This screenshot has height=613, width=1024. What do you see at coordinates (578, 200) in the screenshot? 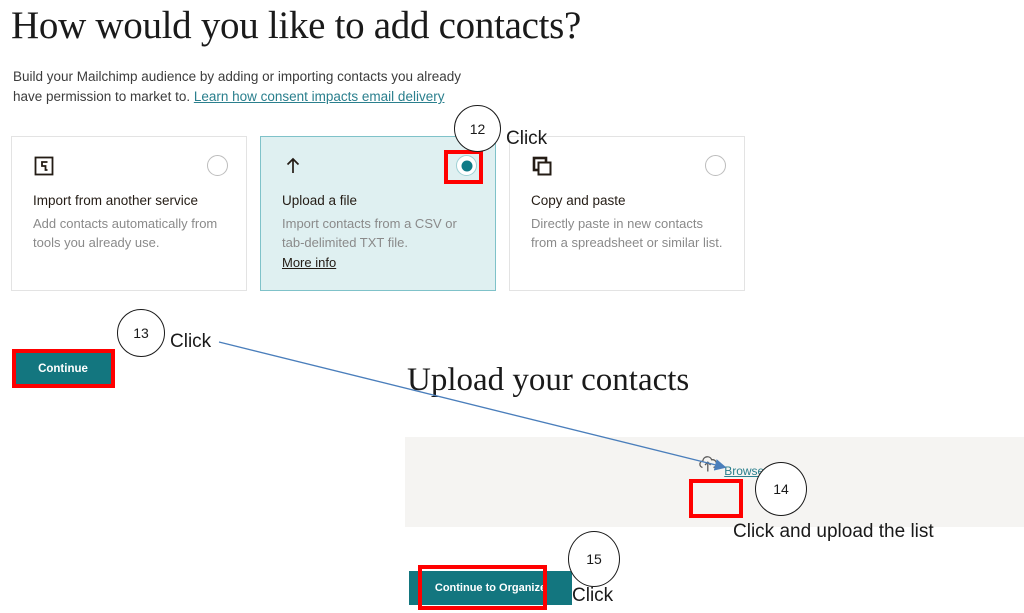
I see `card-title: Copy and paste` at bounding box center [578, 200].